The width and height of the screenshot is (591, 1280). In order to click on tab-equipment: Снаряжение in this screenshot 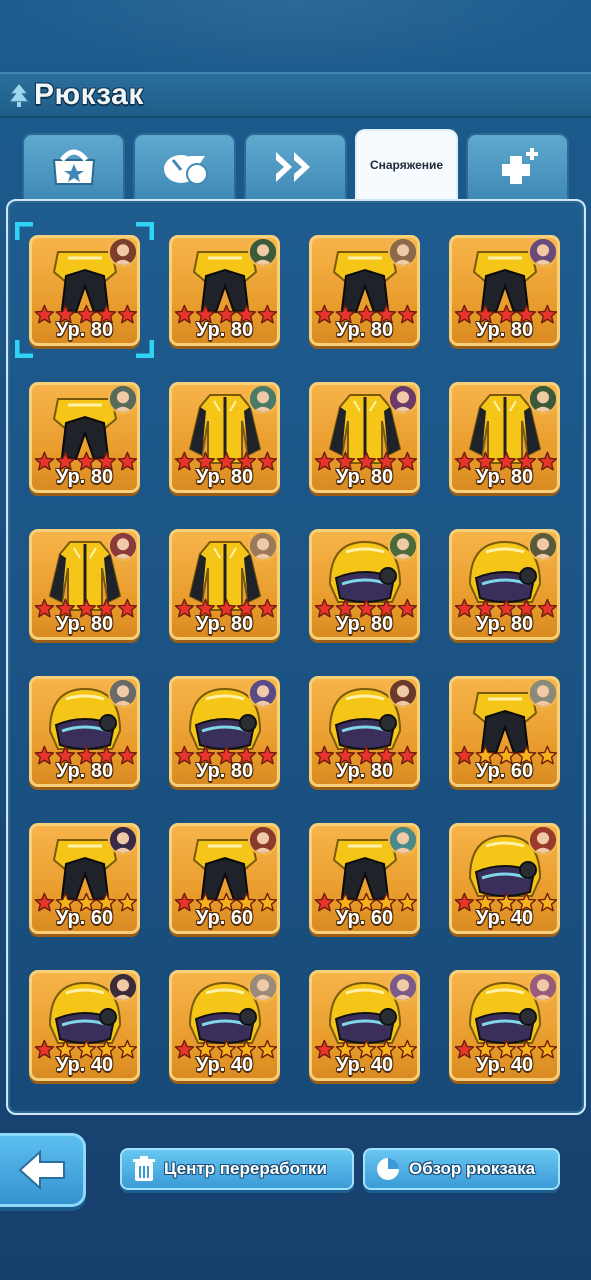, I will do `click(406, 164)`.